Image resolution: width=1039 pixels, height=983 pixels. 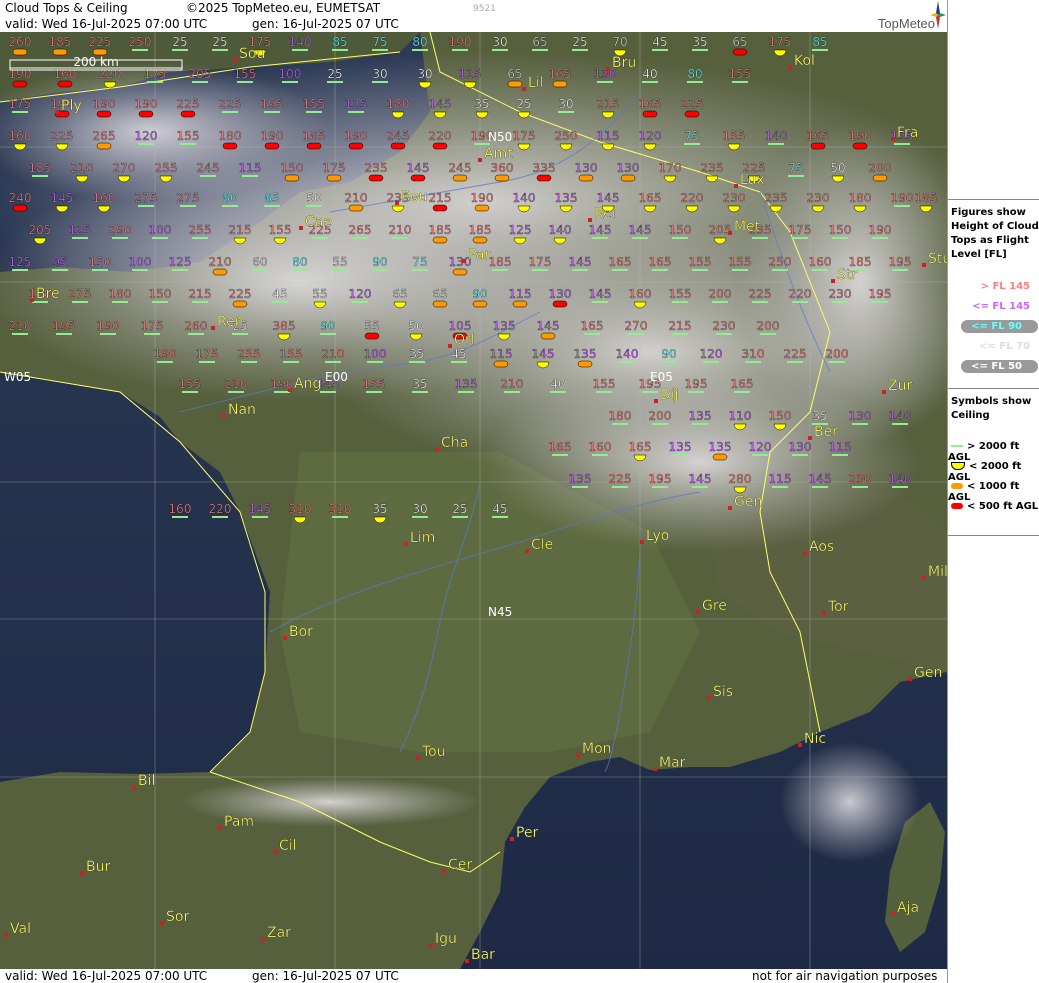 What do you see at coordinates (696, 384) in the screenshot?
I see `cloud-top-value: 195` at bounding box center [696, 384].